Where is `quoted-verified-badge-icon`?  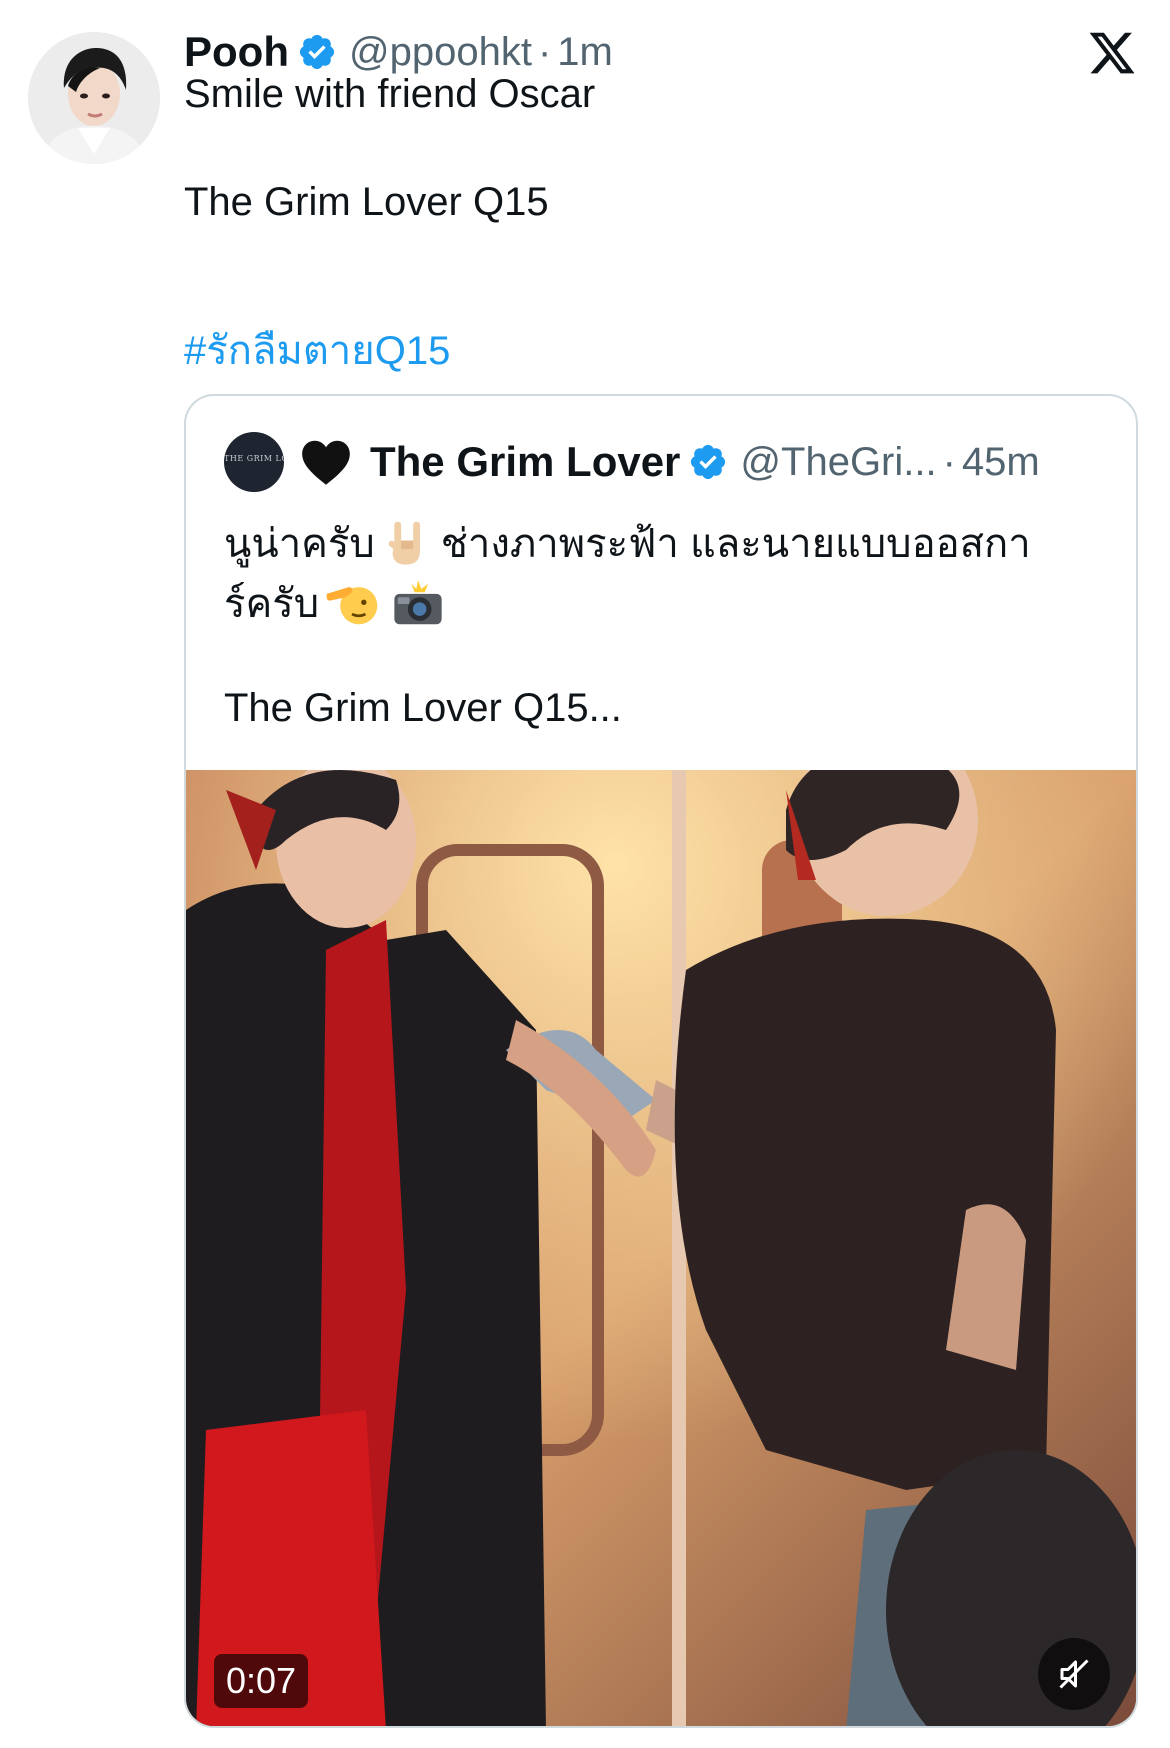
quoted-verified-badge-icon is located at coordinates (708, 462).